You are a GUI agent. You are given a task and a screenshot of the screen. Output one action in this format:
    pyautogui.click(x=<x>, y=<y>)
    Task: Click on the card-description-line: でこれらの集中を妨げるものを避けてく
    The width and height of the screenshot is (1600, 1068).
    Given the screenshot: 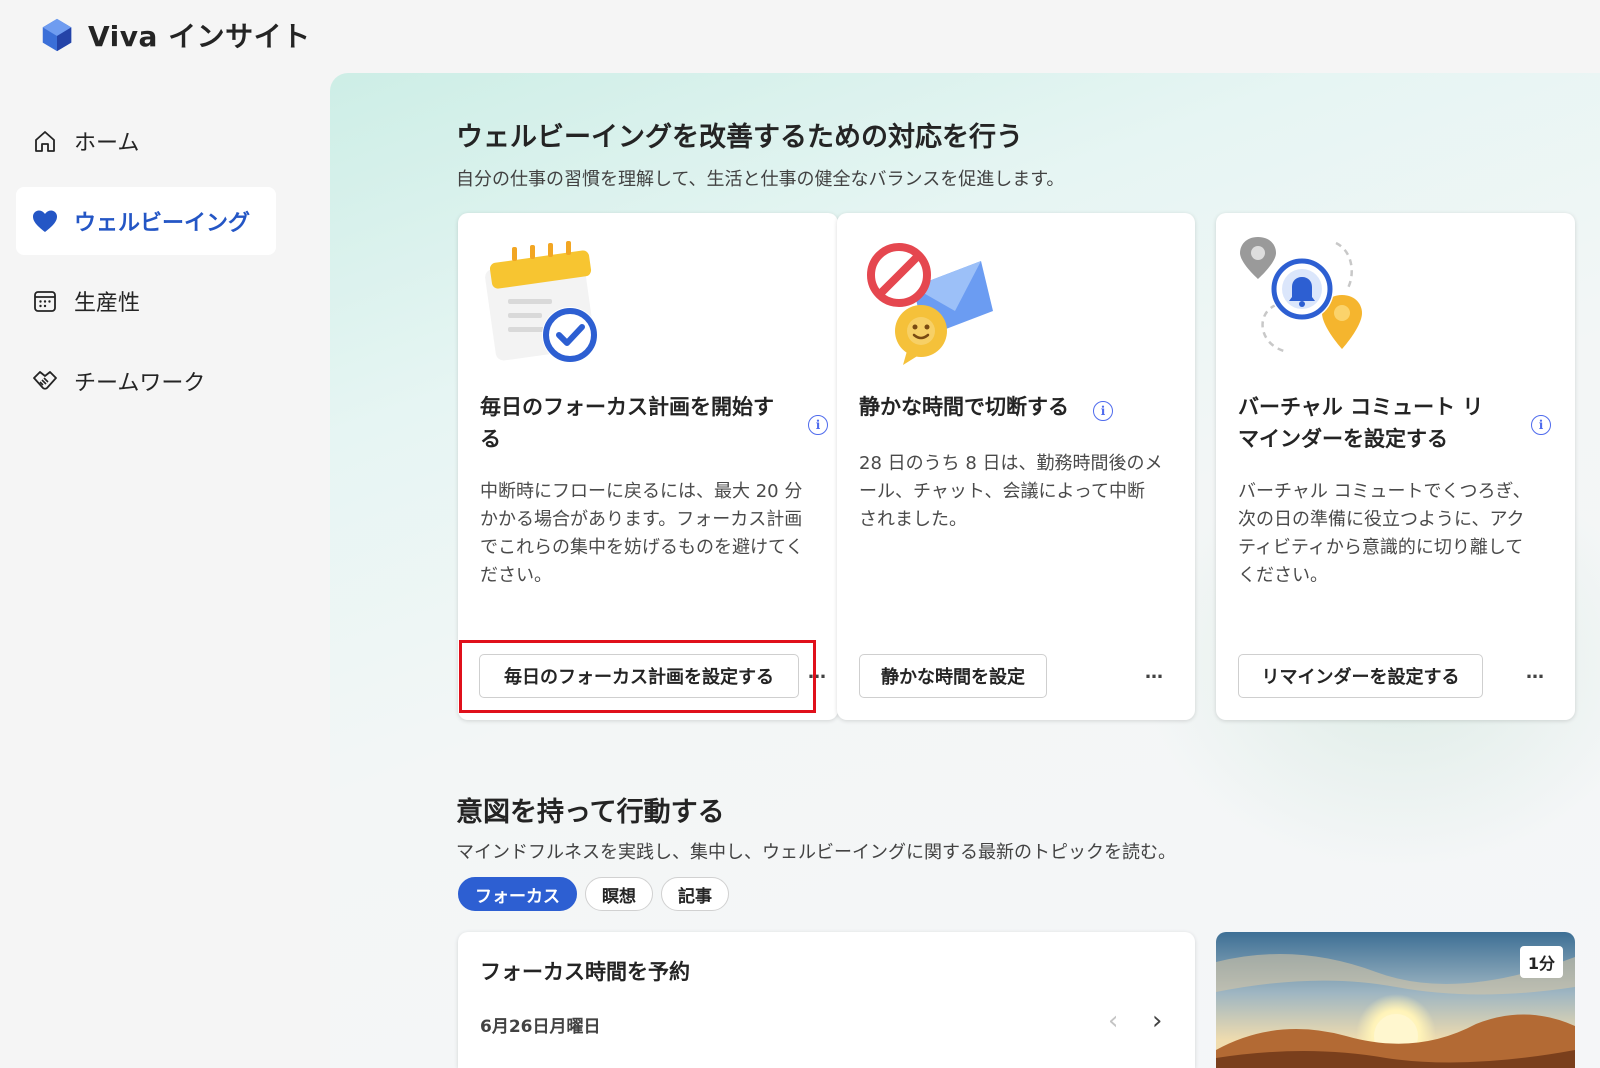 What is the action you would take?
    pyautogui.click(x=642, y=547)
    